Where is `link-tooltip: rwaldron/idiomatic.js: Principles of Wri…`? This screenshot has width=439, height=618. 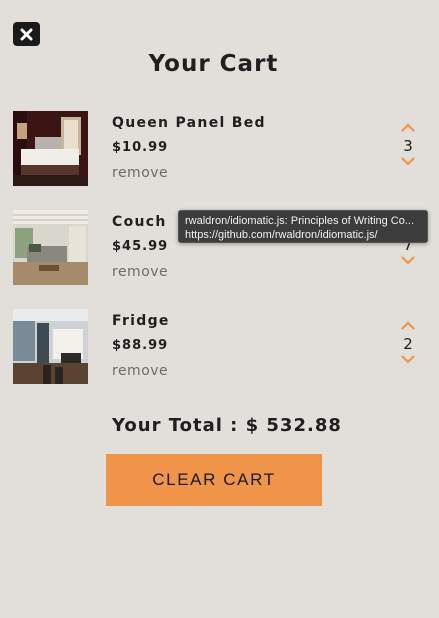 link-tooltip: rwaldron/idiomatic.js: Principles of Wri… is located at coordinates (303, 226).